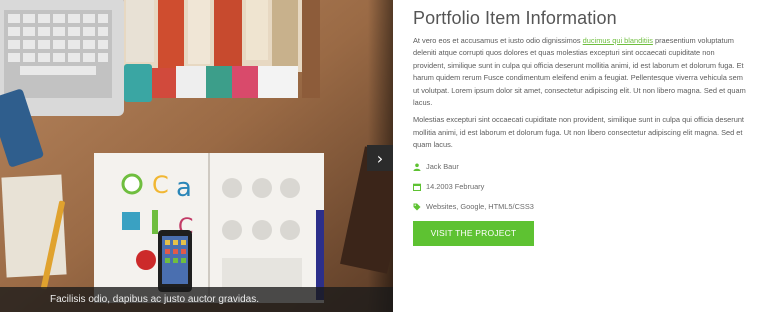 The image size is (757, 312). Describe the element at coordinates (442, 167) in the screenshot. I see `author-name: Jack Baur` at that location.